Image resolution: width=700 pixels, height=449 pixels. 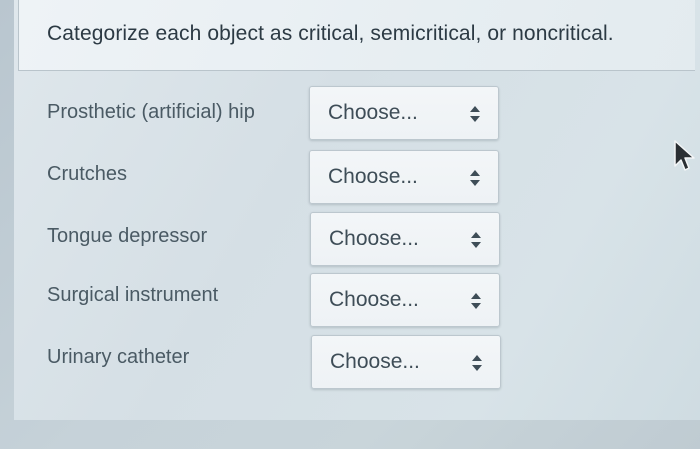 What do you see at coordinates (118, 357) in the screenshot?
I see `item-label: Urinary catheter` at bounding box center [118, 357].